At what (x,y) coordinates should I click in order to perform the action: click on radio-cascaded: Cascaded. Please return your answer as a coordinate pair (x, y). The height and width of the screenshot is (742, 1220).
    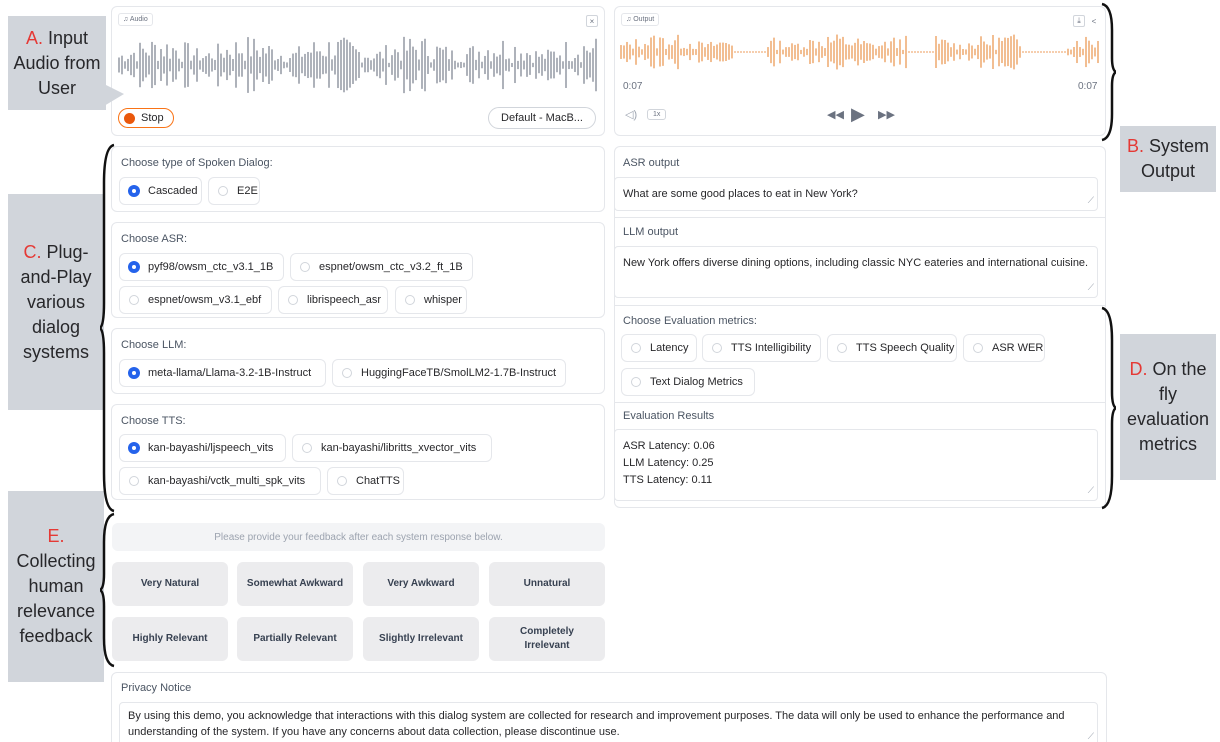
    Looking at the image, I should click on (160, 191).